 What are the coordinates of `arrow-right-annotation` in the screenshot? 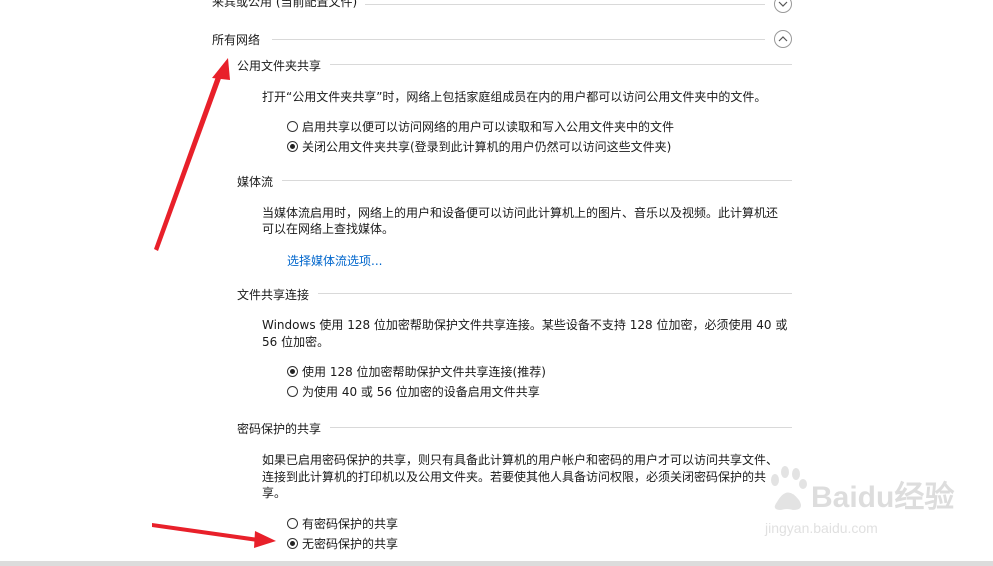 It's located at (214, 535).